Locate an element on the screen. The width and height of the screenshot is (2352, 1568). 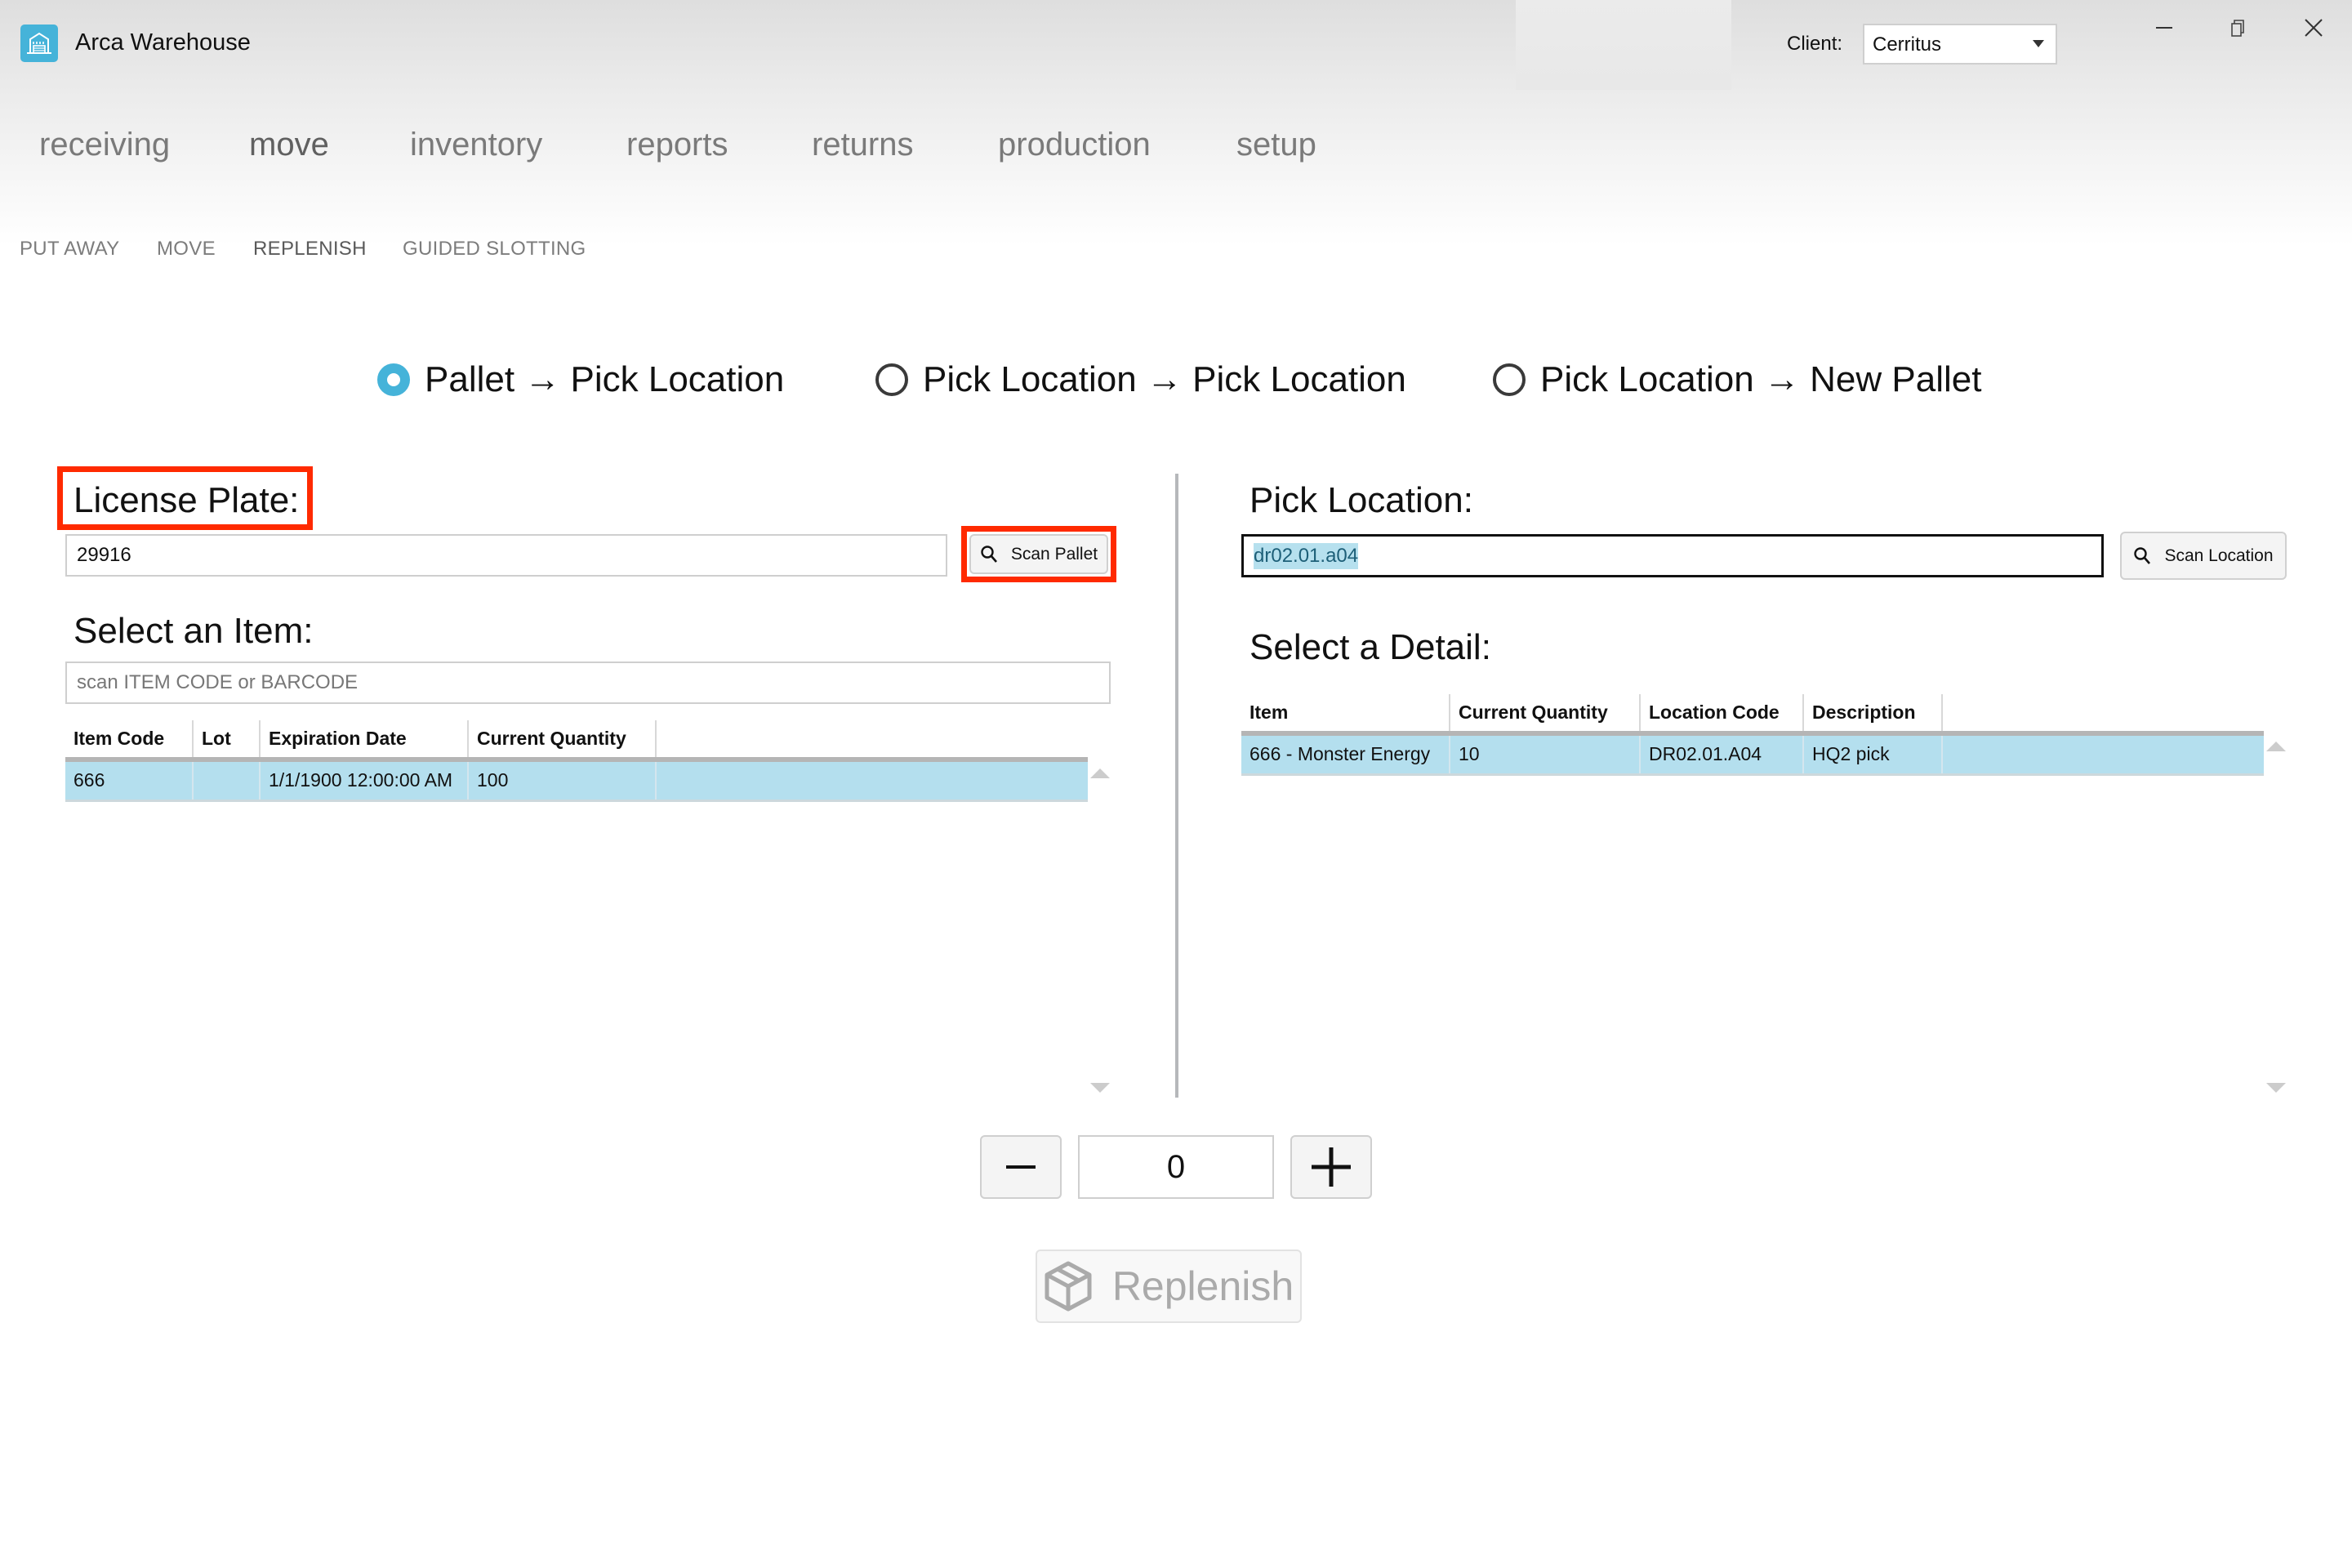
nav-move: move is located at coordinates (289, 145).